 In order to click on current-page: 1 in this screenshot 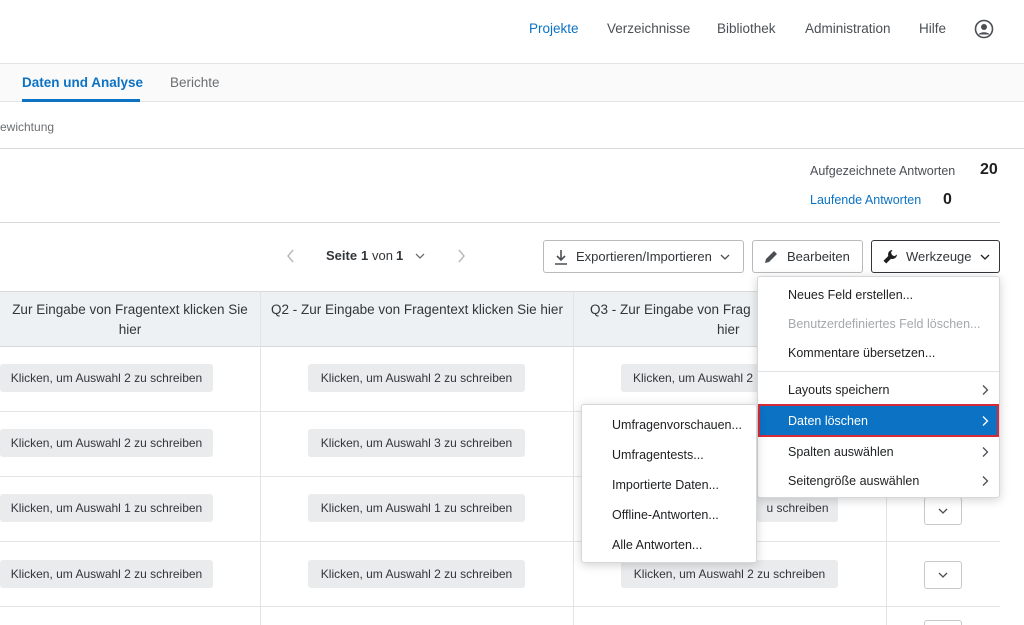, I will do `click(365, 255)`.